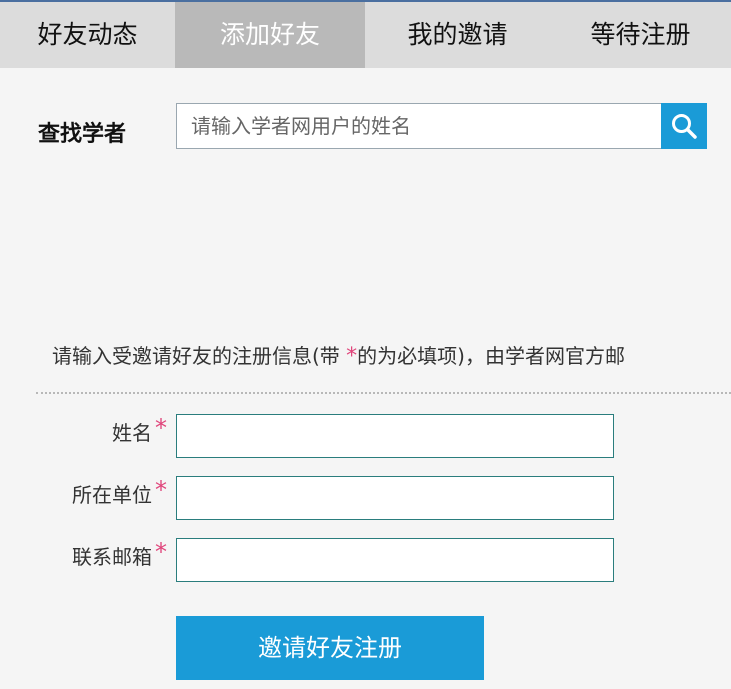 The width and height of the screenshot is (731, 689). Describe the element at coordinates (640, 35) in the screenshot. I see `tab-pending-registration: 等待注册` at that location.